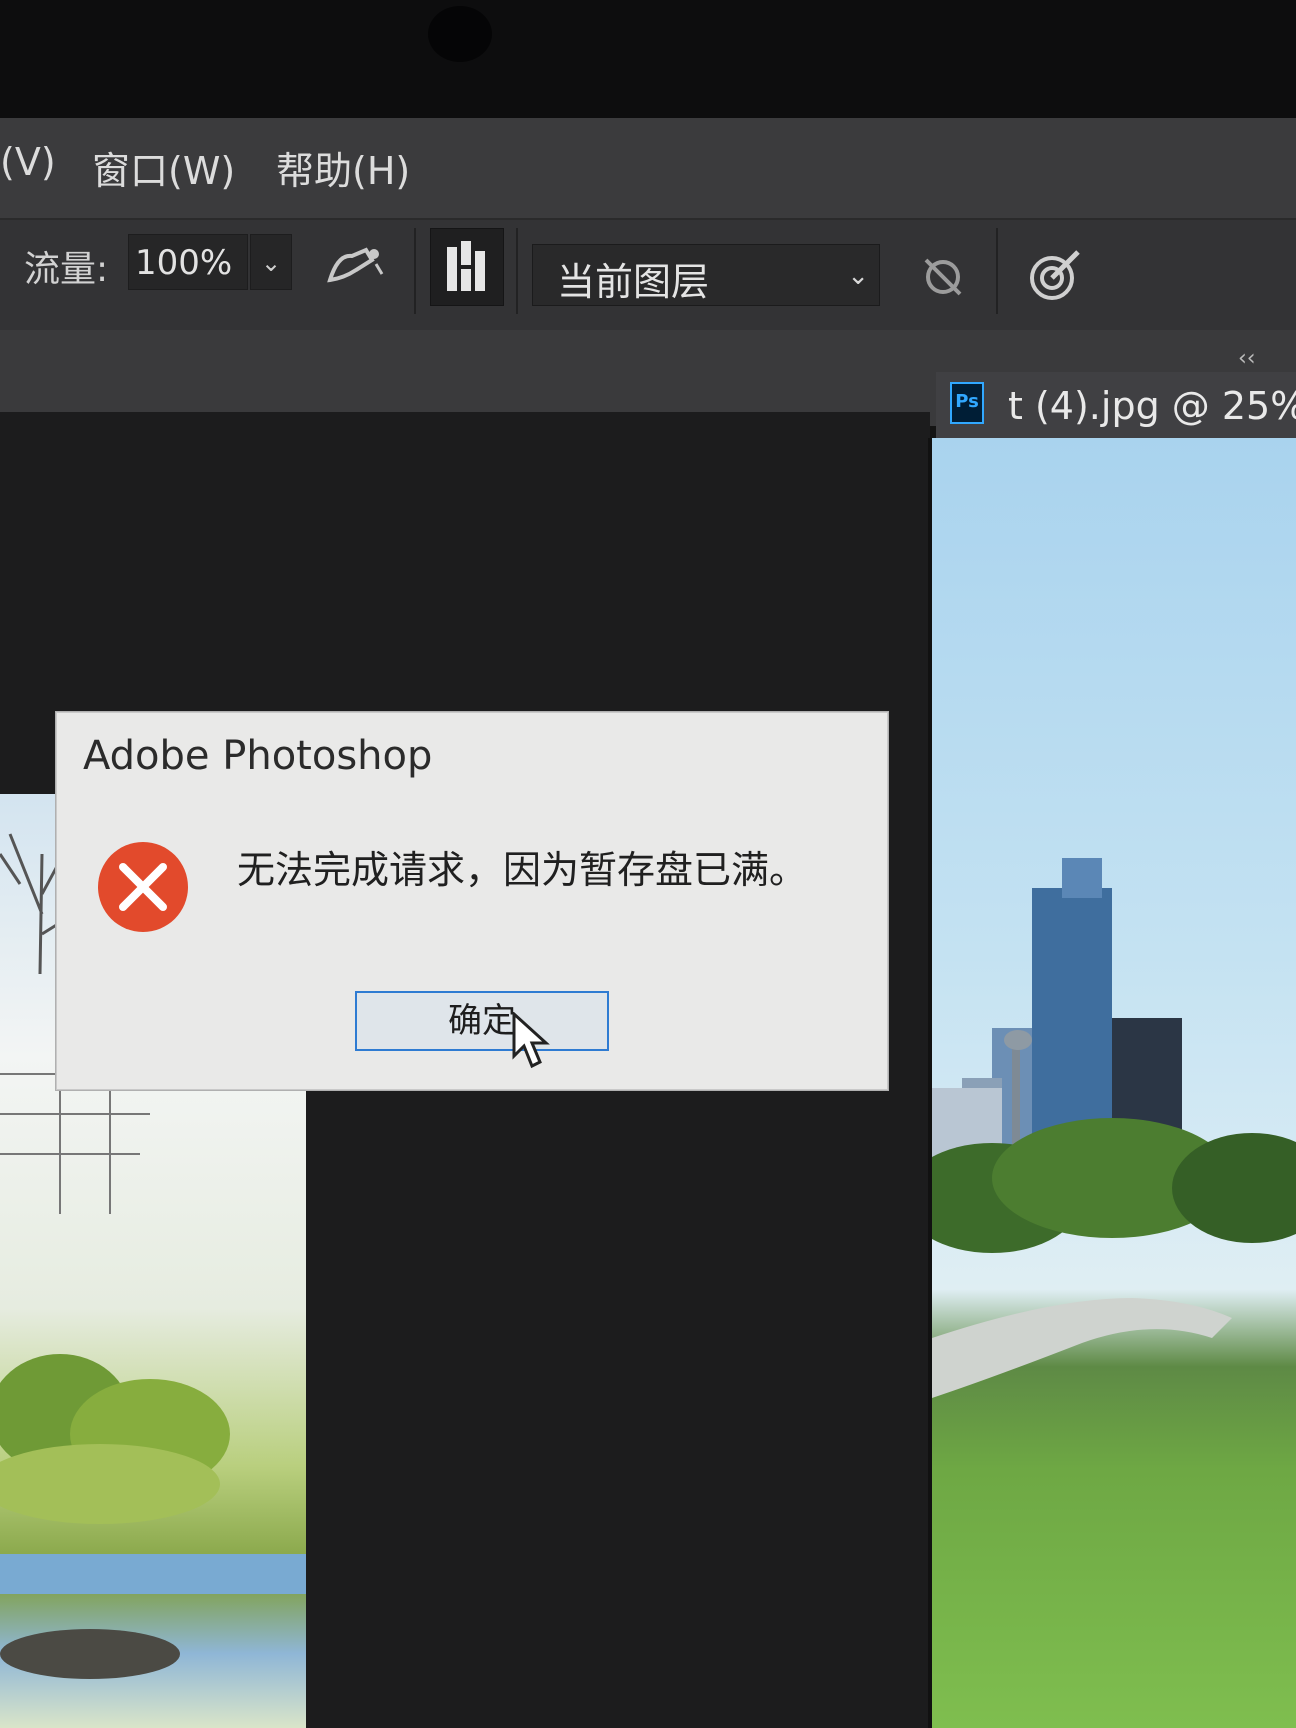 This screenshot has height=1728, width=1296. Describe the element at coordinates (482, 1021) in the screenshot. I see `ok-button: 确定` at that location.